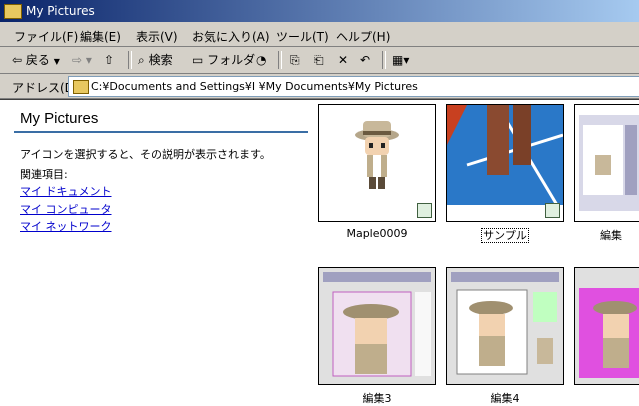 The width and height of the screenshot is (639, 406). Describe the element at coordinates (377, 233) in the screenshot. I see `thumbnail-label: Maple0009` at that location.